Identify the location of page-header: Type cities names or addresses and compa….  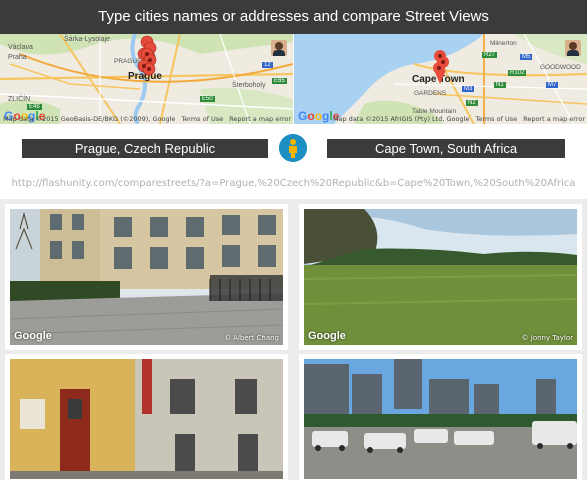
(293, 17).